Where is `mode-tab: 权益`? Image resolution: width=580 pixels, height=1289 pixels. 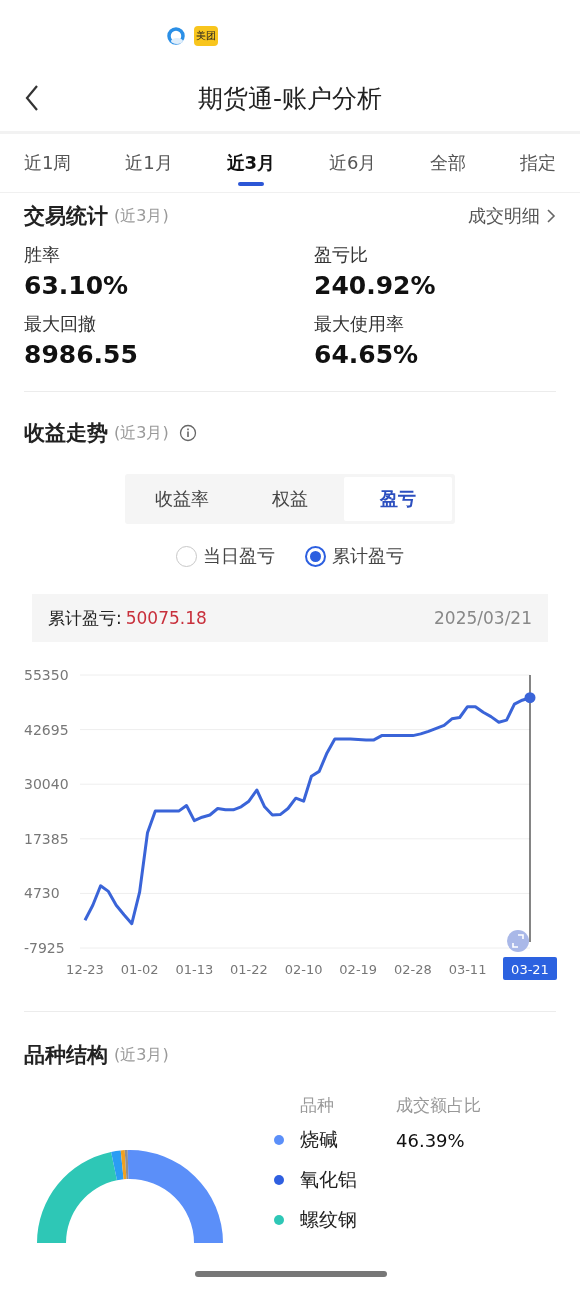
mode-tab: 权益 is located at coordinates (290, 499).